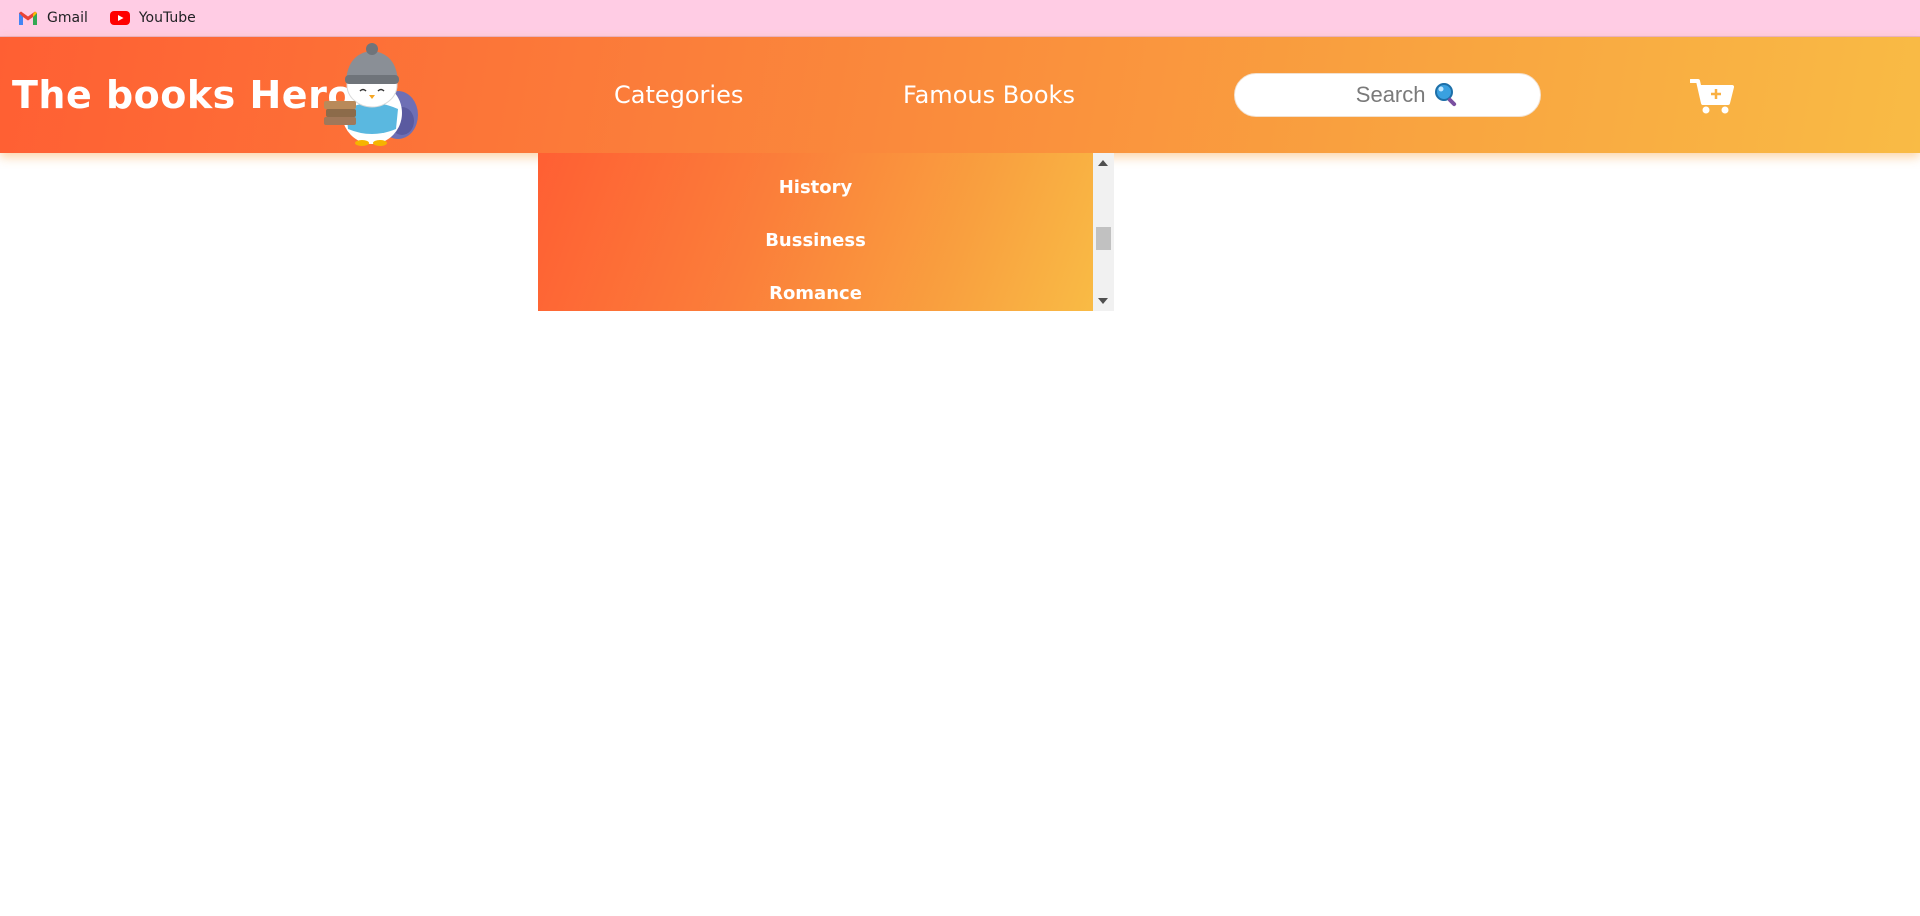 The image size is (1920, 916). I want to click on magnifier-icon, so click(1447, 95).